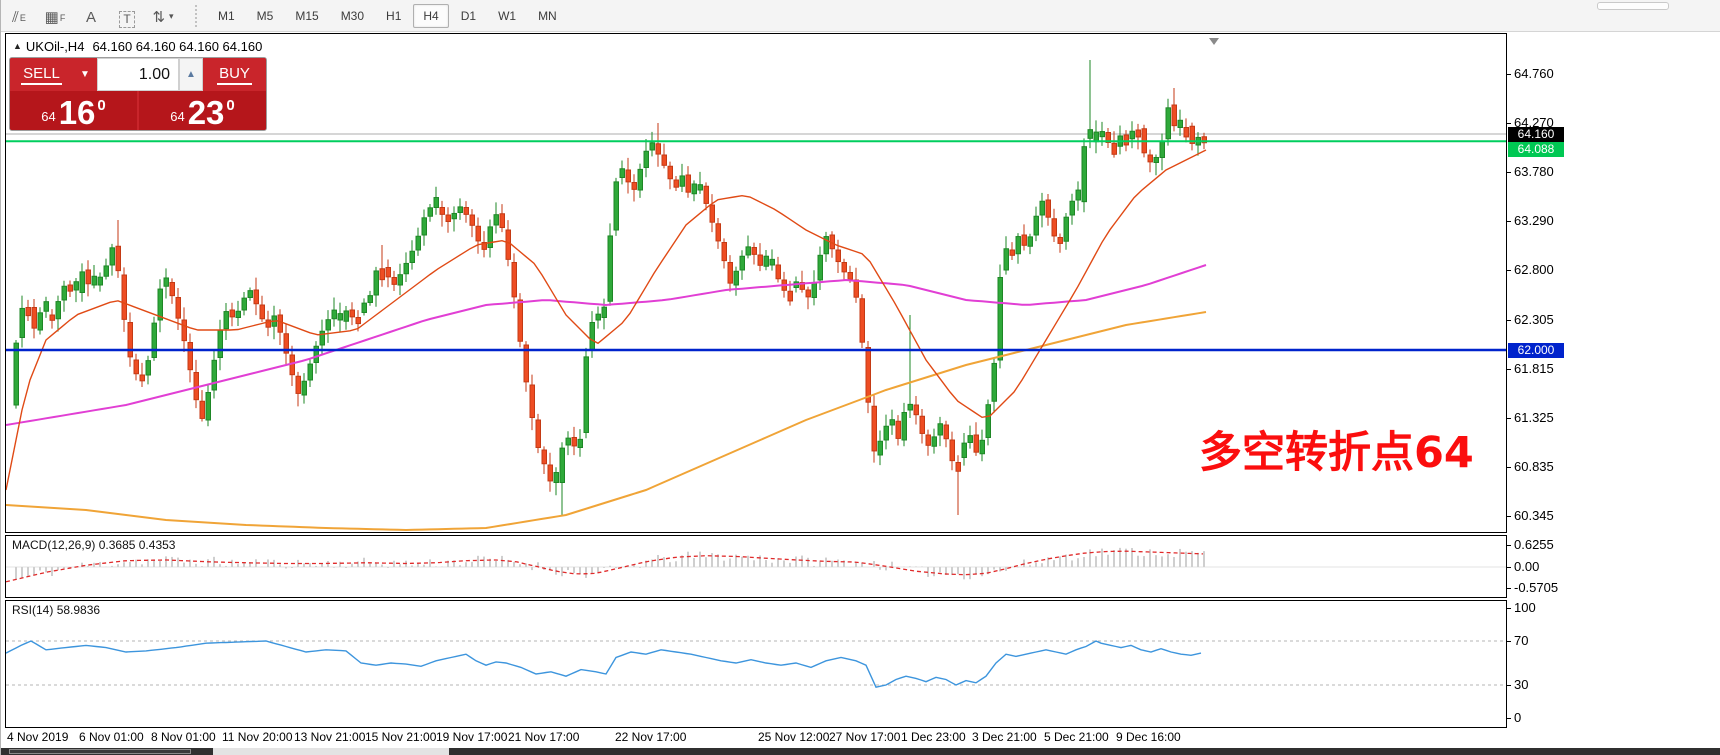 The height and width of the screenshot is (755, 1720). What do you see at coordinates (1534, 417) in the screenshot?
I see `price-axis-label: 61.325` at bounding box center [1534, 417].